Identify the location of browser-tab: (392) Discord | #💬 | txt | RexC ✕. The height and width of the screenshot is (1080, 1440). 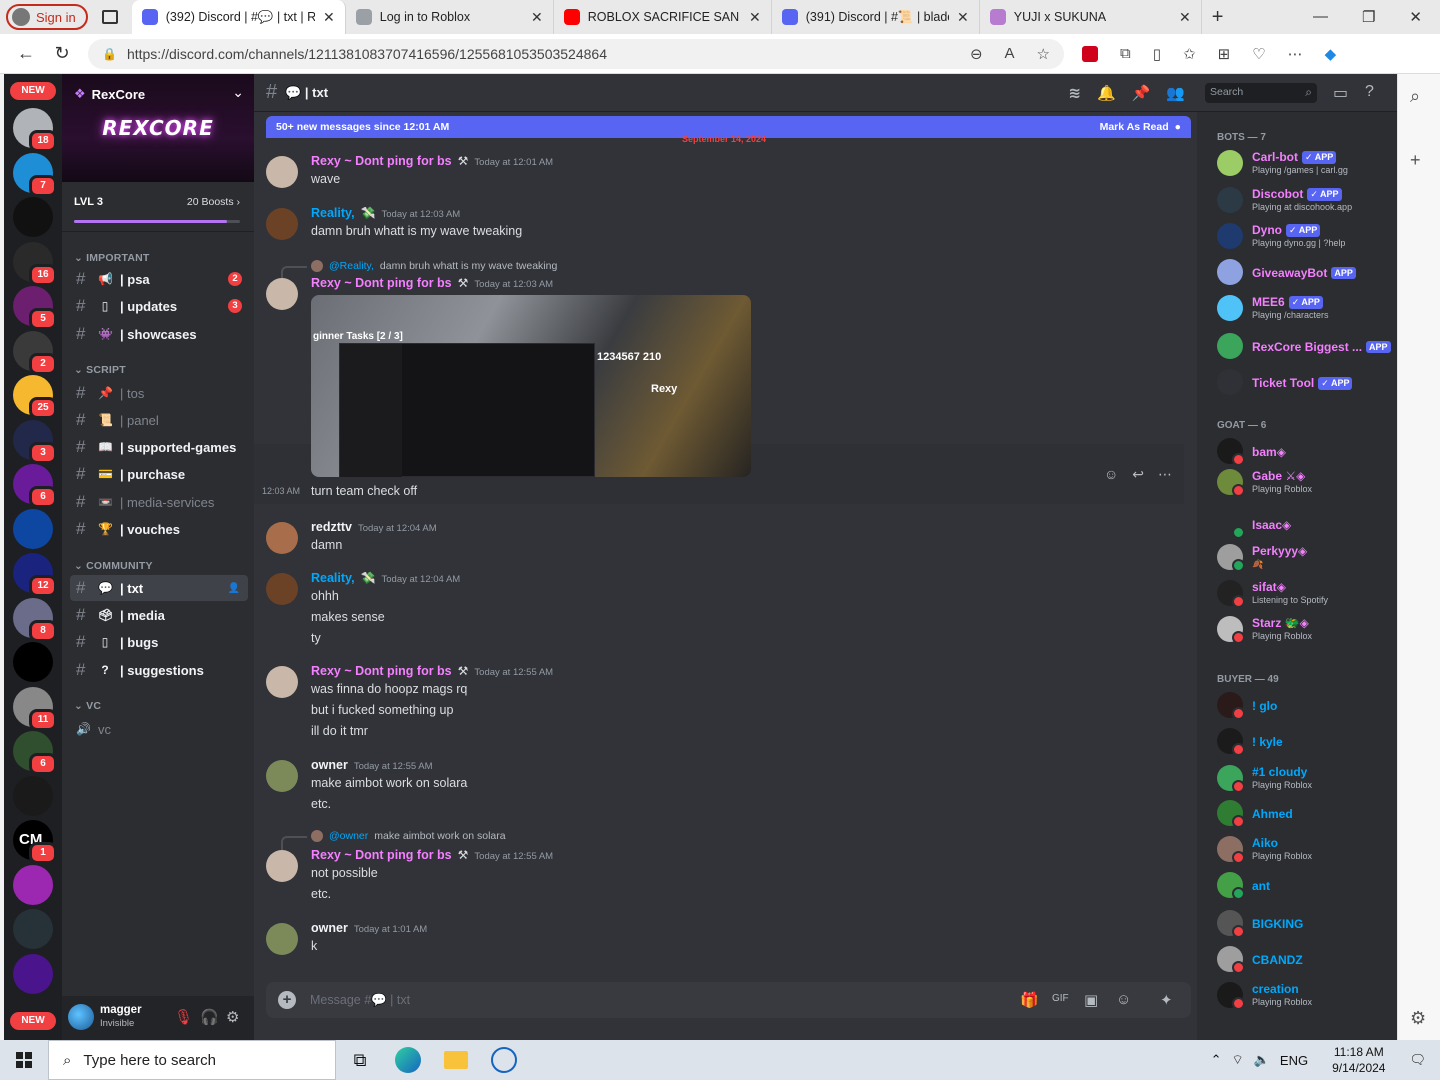
(238, 17).